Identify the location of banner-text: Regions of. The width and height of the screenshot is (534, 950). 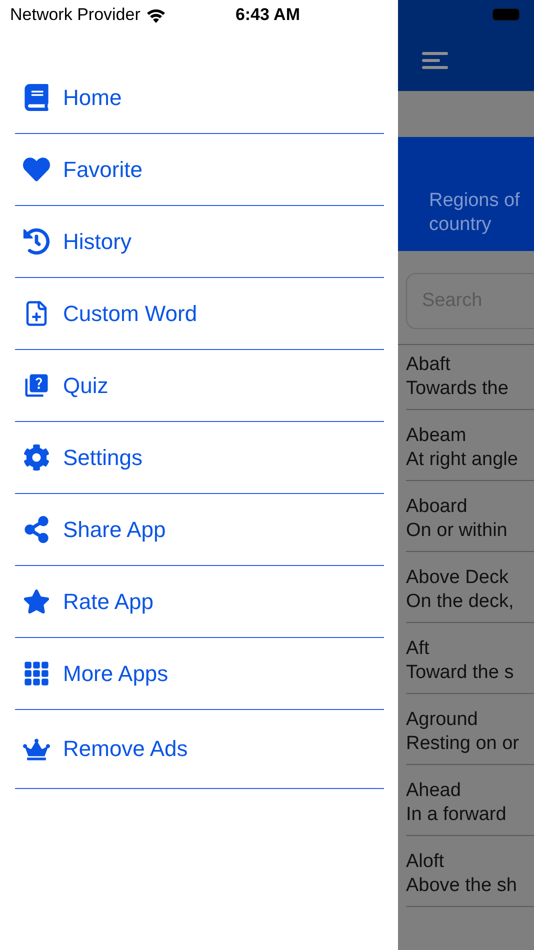
(475, 201).